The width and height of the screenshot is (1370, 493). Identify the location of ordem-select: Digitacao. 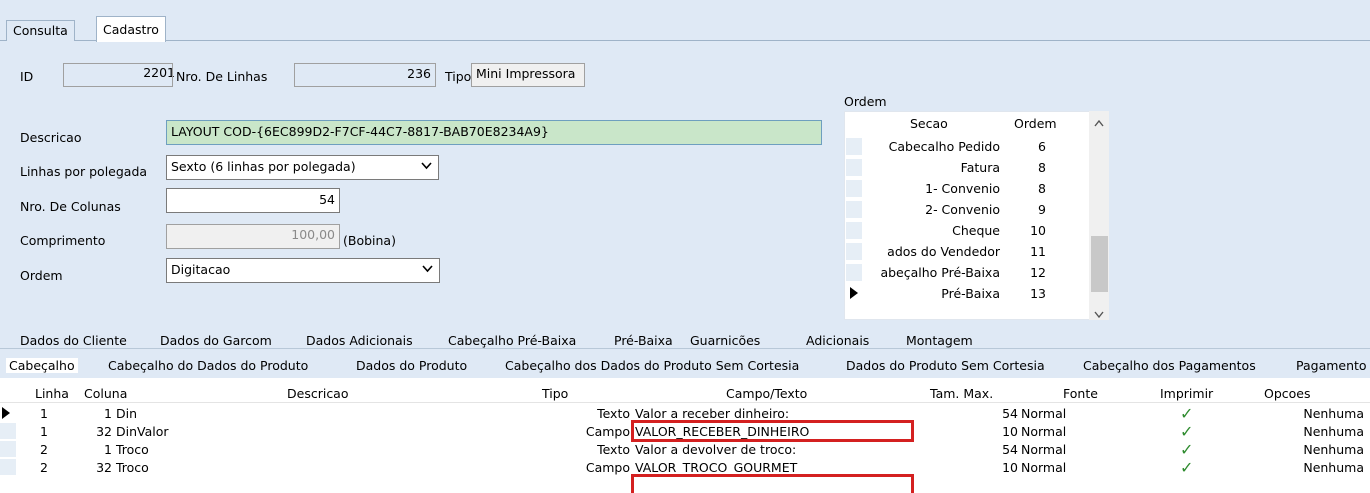
(303, 270).